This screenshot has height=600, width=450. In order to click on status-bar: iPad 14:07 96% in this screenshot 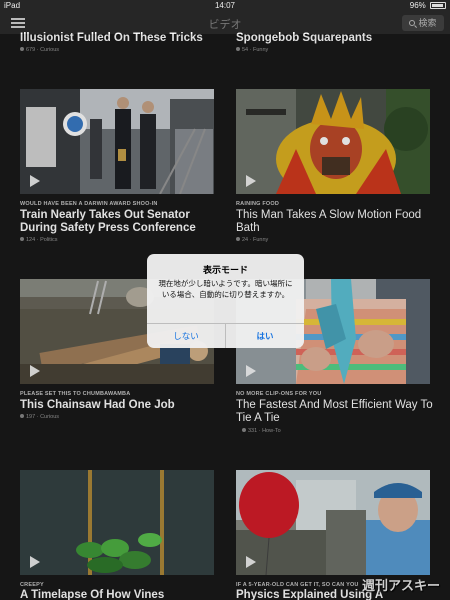, I will do `click(225, 6)`.